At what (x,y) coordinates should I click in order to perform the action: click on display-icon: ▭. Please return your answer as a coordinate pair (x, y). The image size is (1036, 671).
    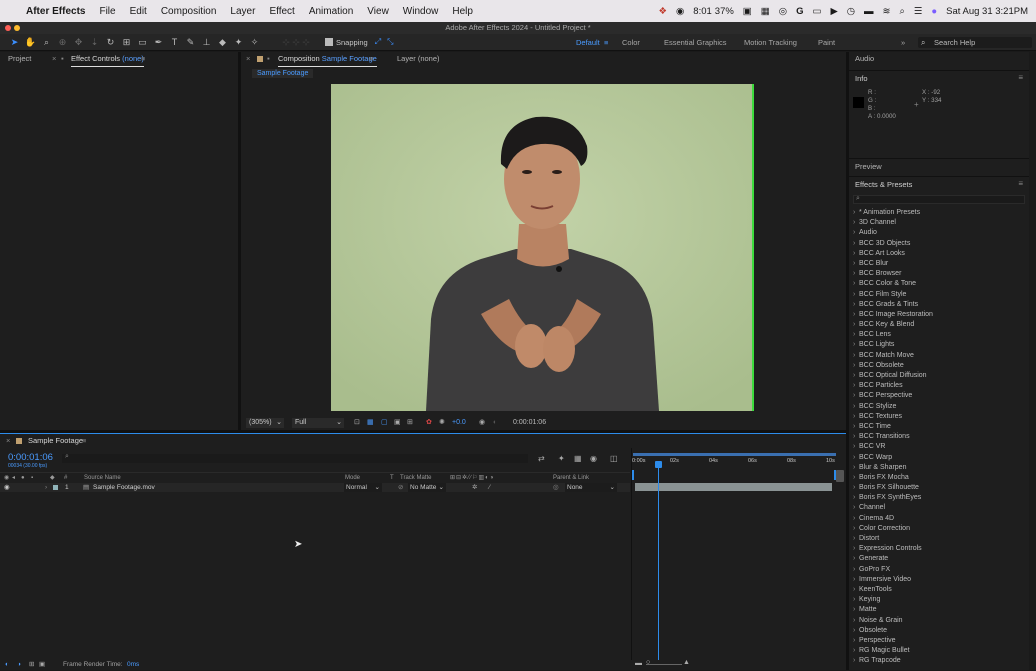
    Looking at the image, I should click on (816, 11).